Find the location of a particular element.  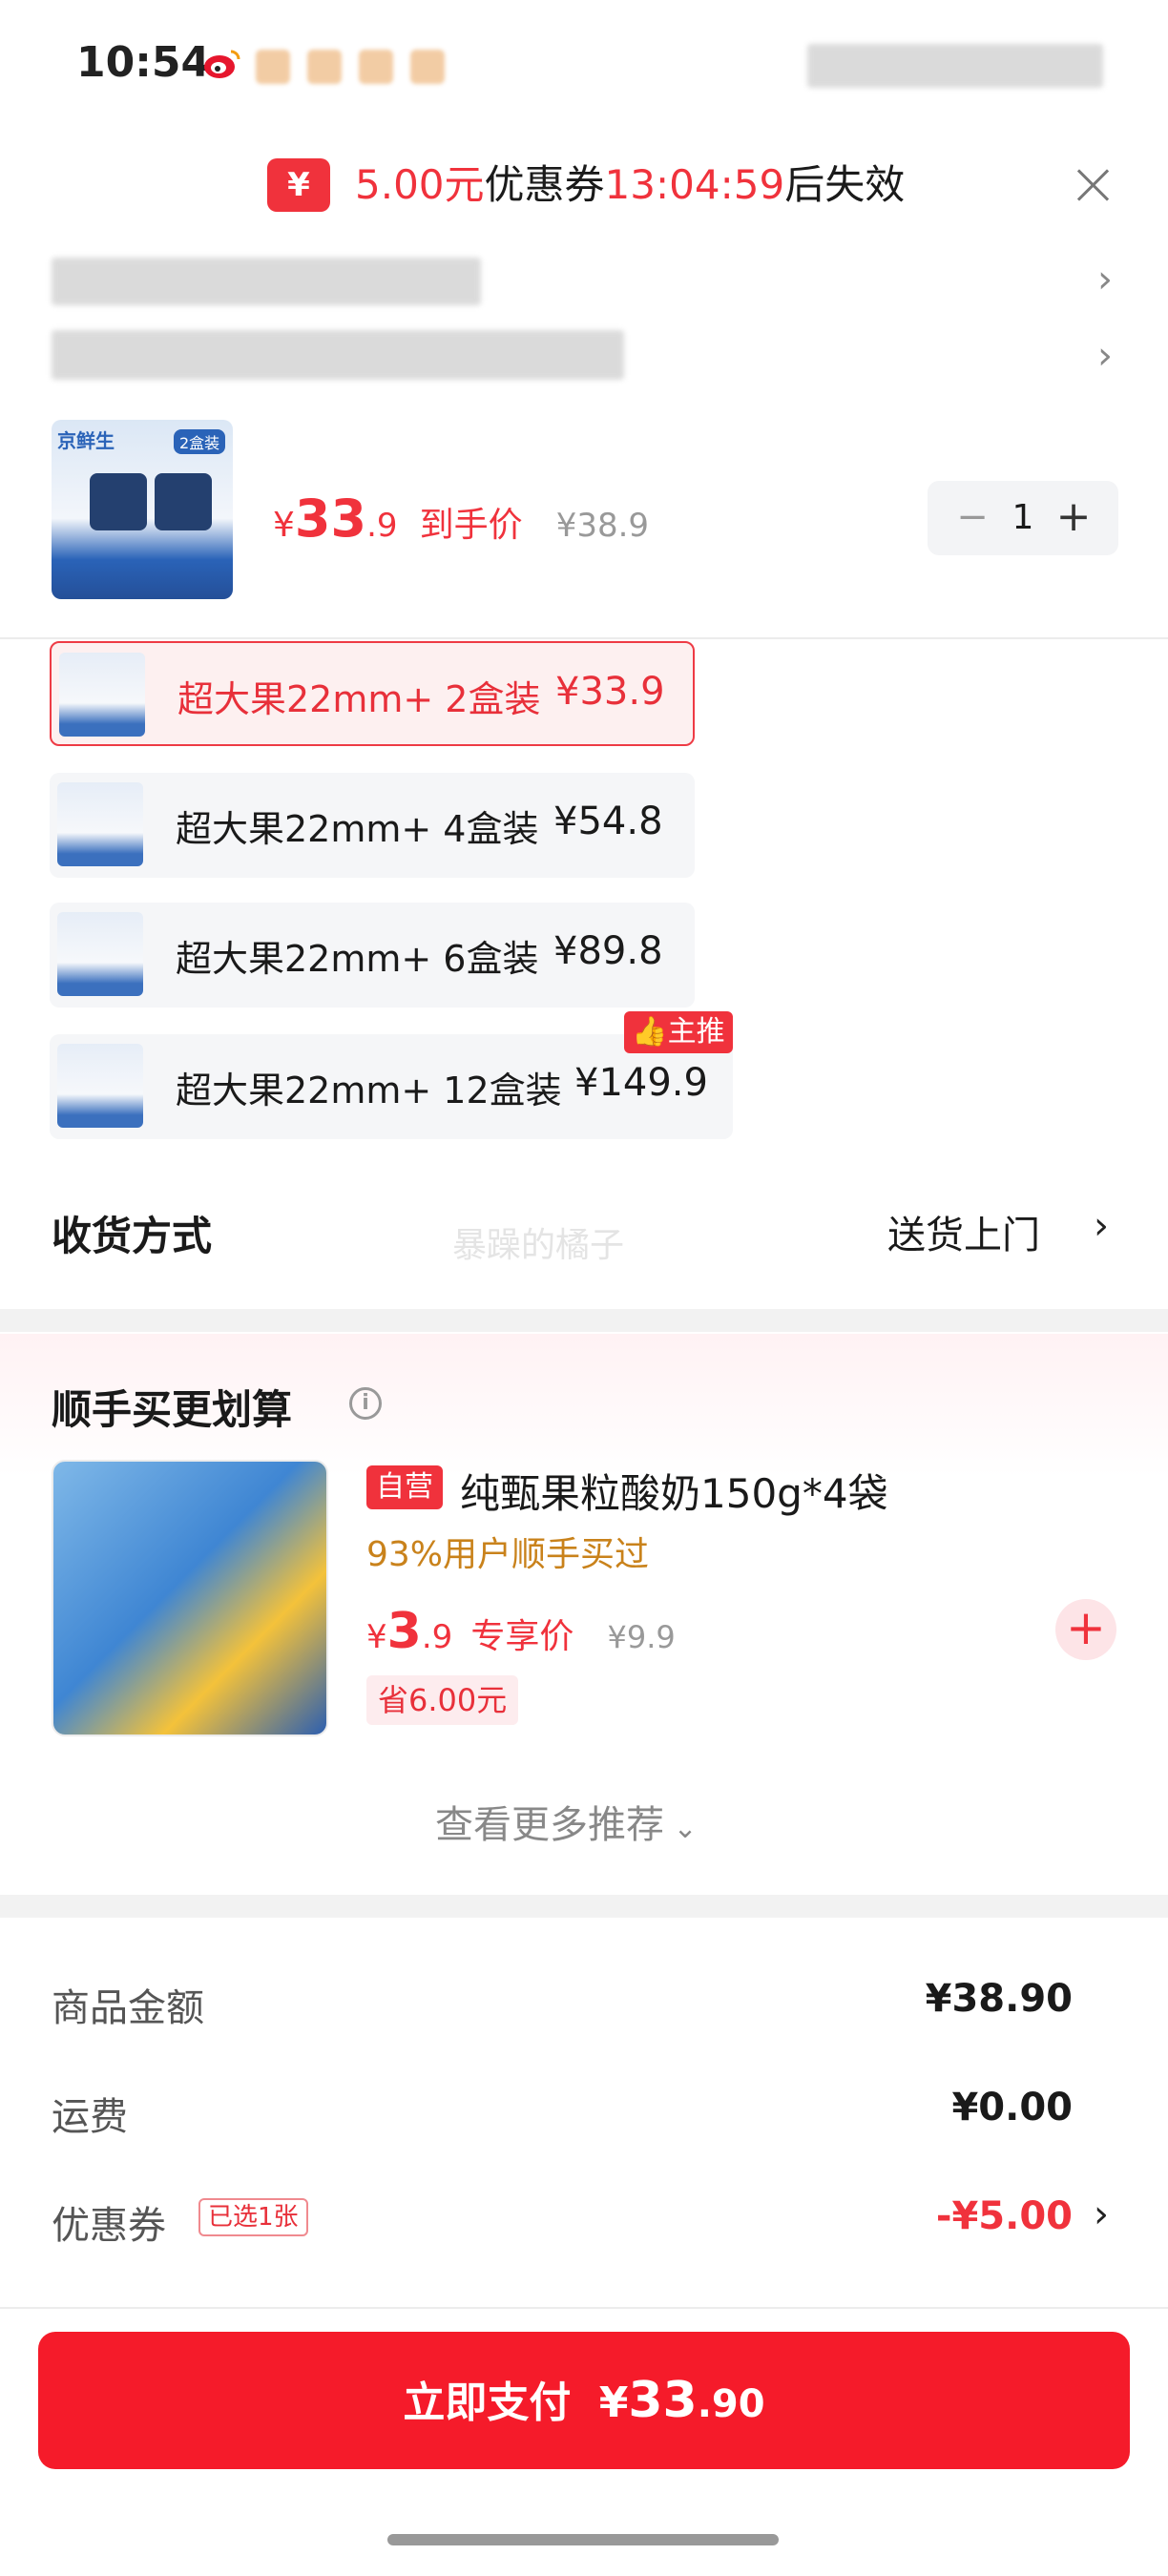

pay-price-decimal: .90 is located at coordinates (731, 2404).